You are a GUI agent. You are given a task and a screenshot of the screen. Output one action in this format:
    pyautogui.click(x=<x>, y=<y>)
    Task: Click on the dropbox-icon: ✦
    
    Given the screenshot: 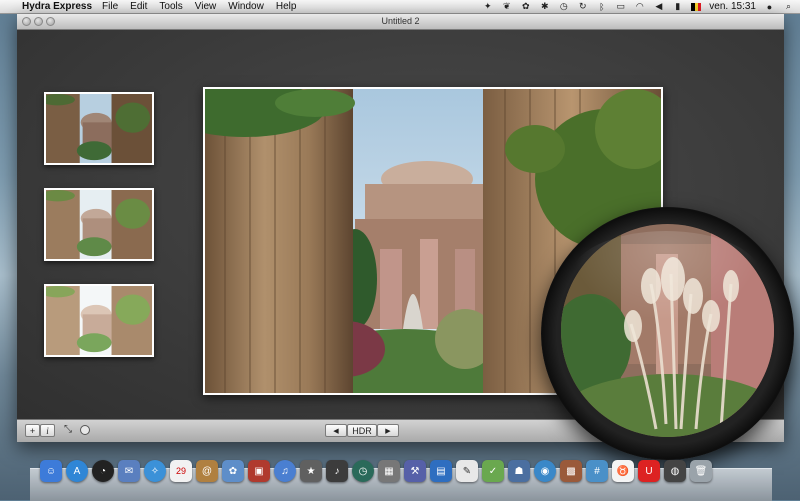 What is the action you would take?
    pyautogui.click(x=487, y=6)
    